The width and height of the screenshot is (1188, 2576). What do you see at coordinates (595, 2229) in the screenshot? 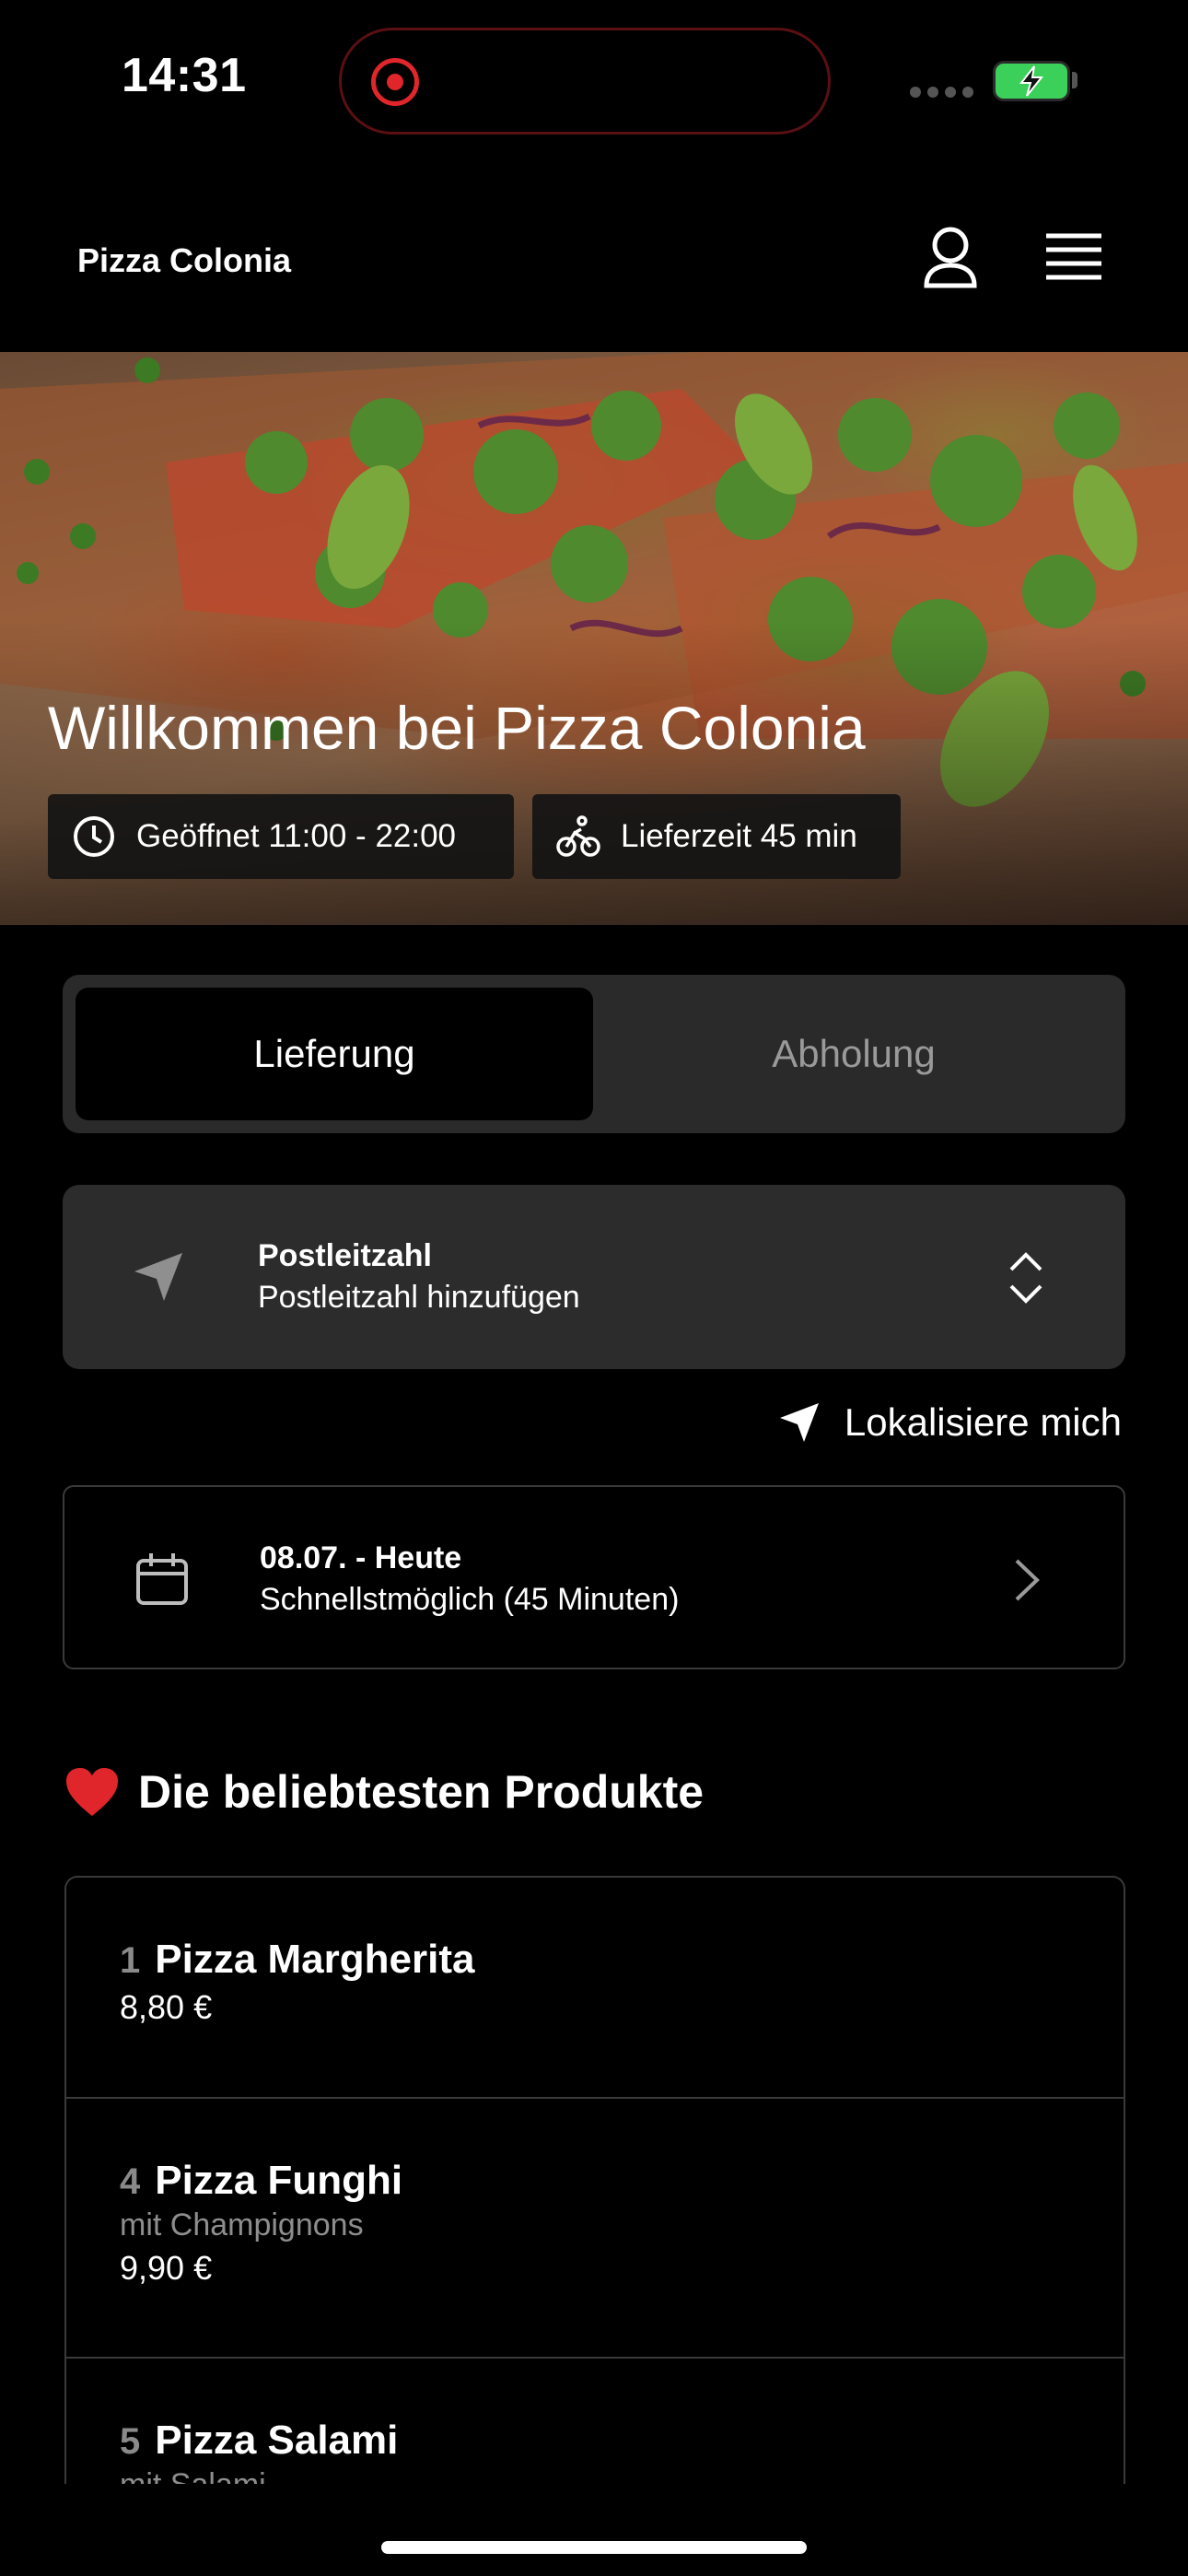
I see `product-item: 4 Pizza Funghi mit Champignons 9,90 €` at bounding box center [595, 2229].